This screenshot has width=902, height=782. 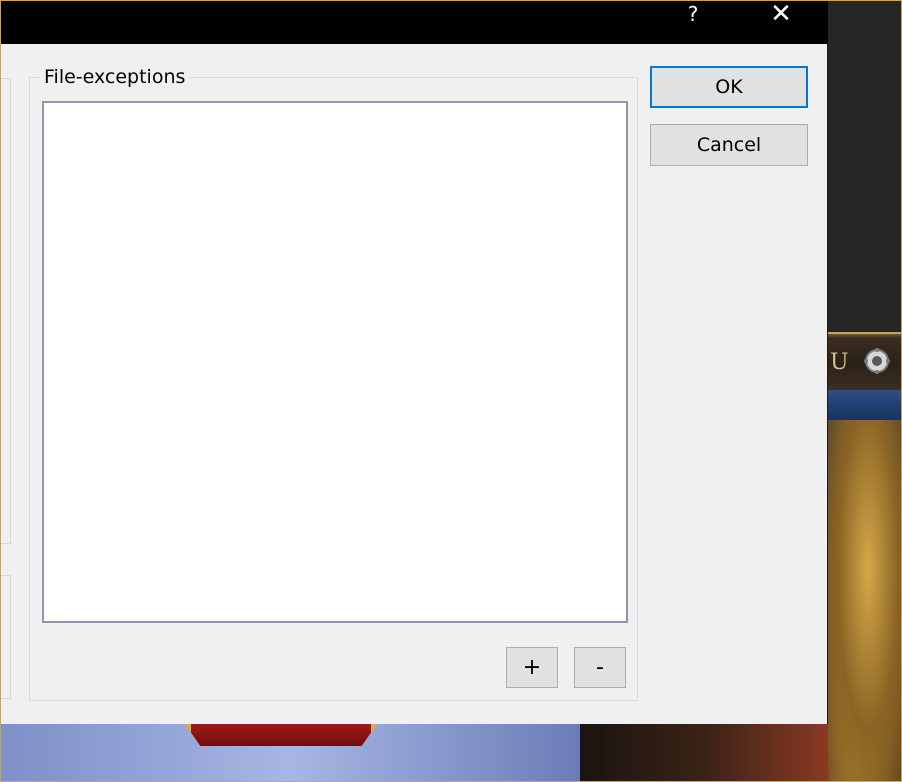 What do you see at coordinates (781, 15) in the screenshot?
I see `close-button: ✕` at bounding box center [781, 15].